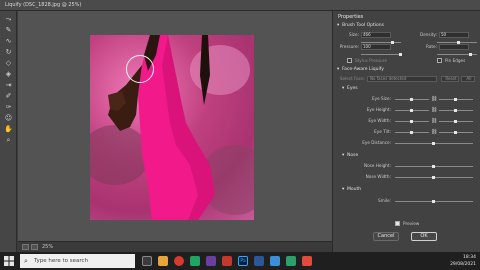 The width and height of the screenshot is (480, 270). What do you see at coordinates (175, 246) in the screenshot?
I see `status-bar: 25%` at bounding box center [175, 246].